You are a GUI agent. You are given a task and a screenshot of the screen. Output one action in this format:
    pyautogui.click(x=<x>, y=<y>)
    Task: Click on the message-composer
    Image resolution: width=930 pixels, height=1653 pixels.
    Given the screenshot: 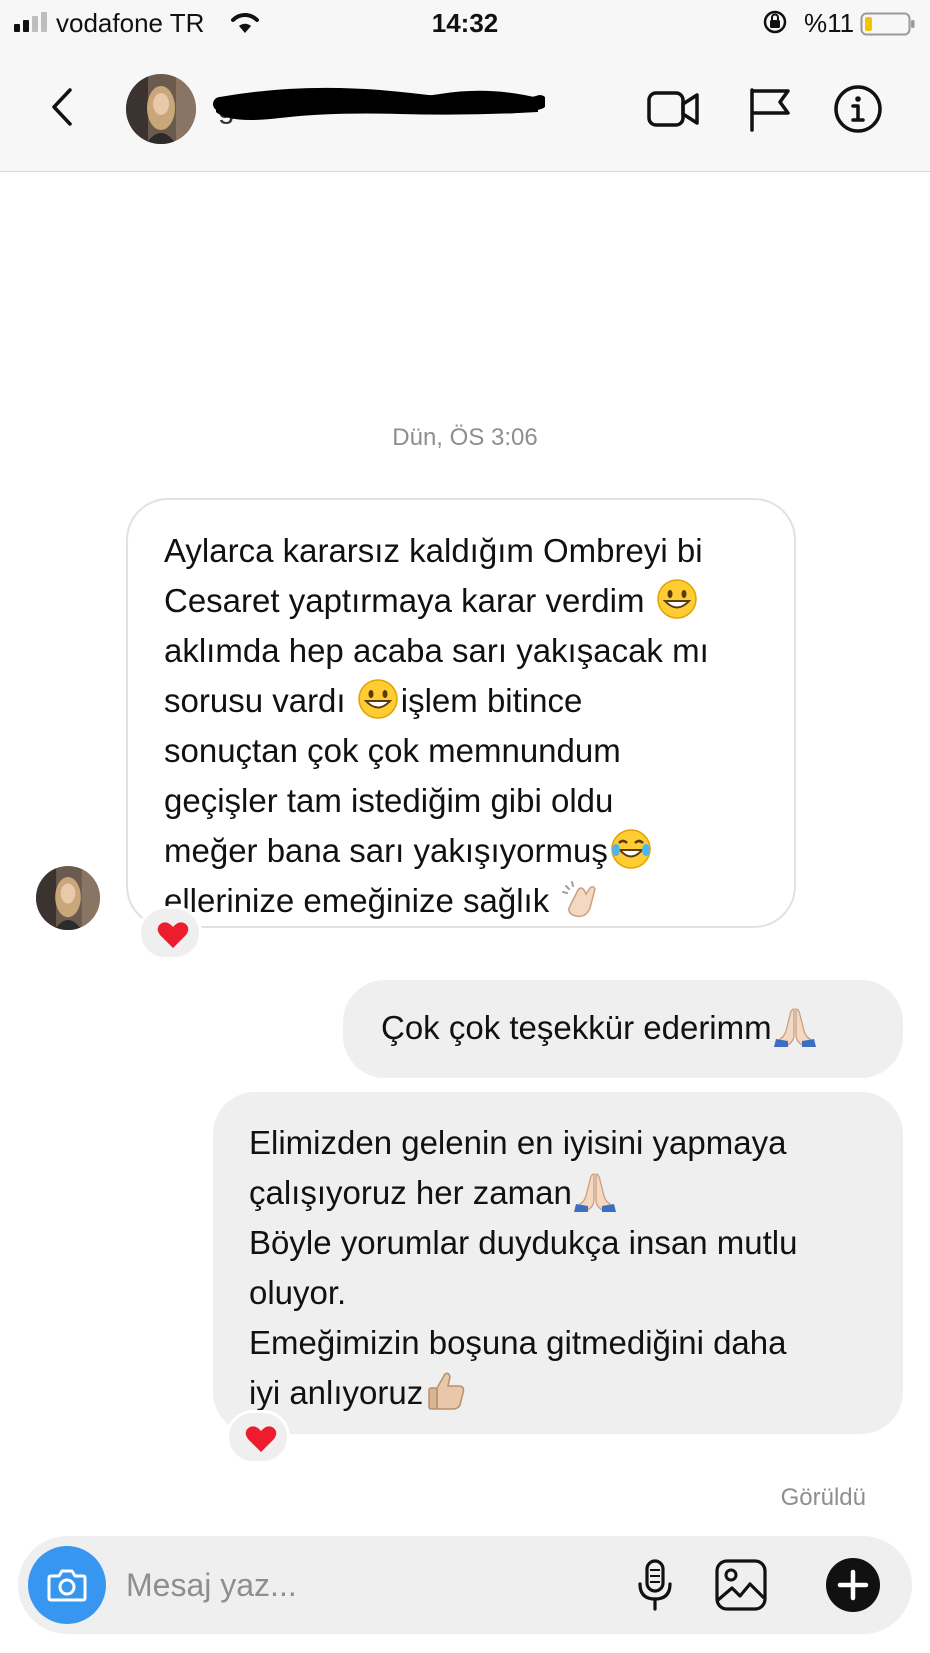 What is the action you would take?
    pyautogui.click(x=465, y=1585)
    